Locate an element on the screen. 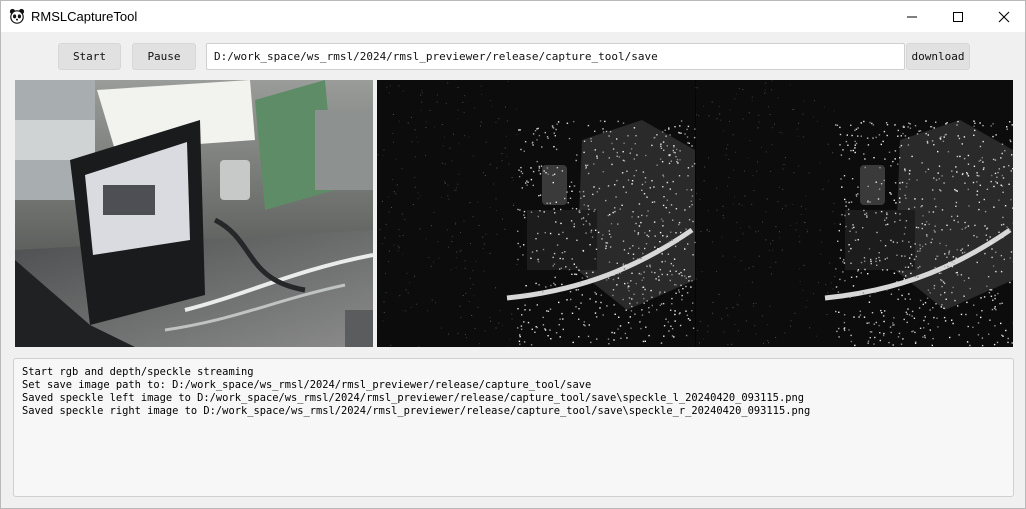 The image size is (1026, 509). maximize-icon is located at coordinates (958, 16).